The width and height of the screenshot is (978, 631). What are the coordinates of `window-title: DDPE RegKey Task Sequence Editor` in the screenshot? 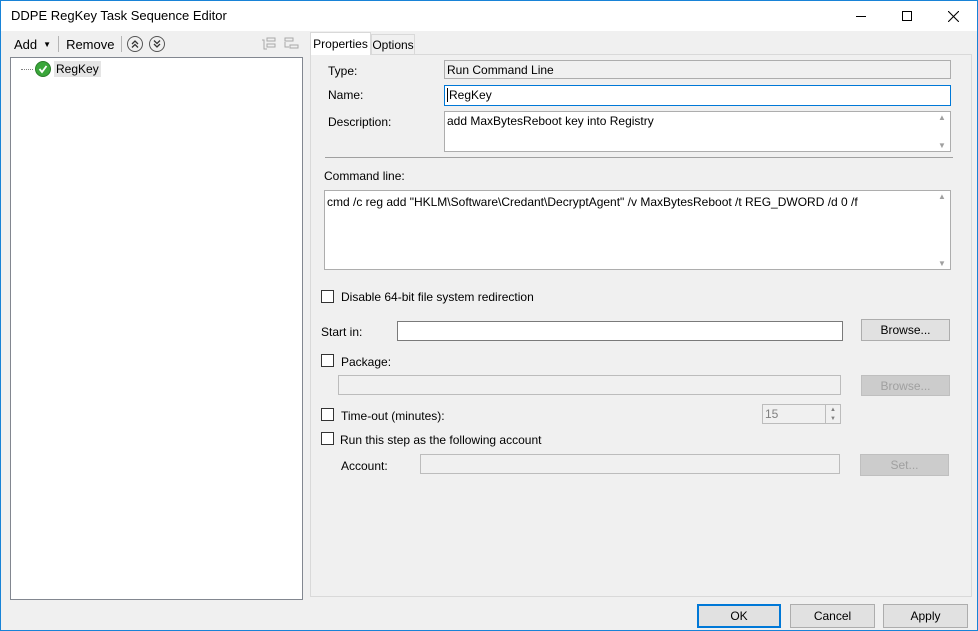 It's located at (119, 15).